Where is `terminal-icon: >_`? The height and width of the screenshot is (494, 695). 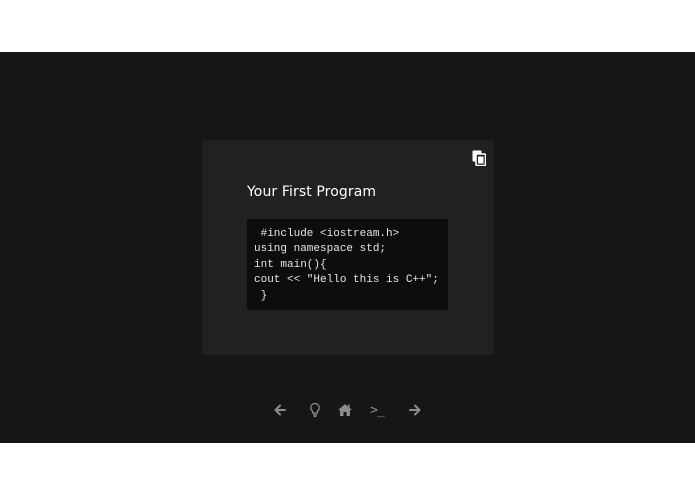 terminal-icon: >_ is located at coordinates (377, 410).